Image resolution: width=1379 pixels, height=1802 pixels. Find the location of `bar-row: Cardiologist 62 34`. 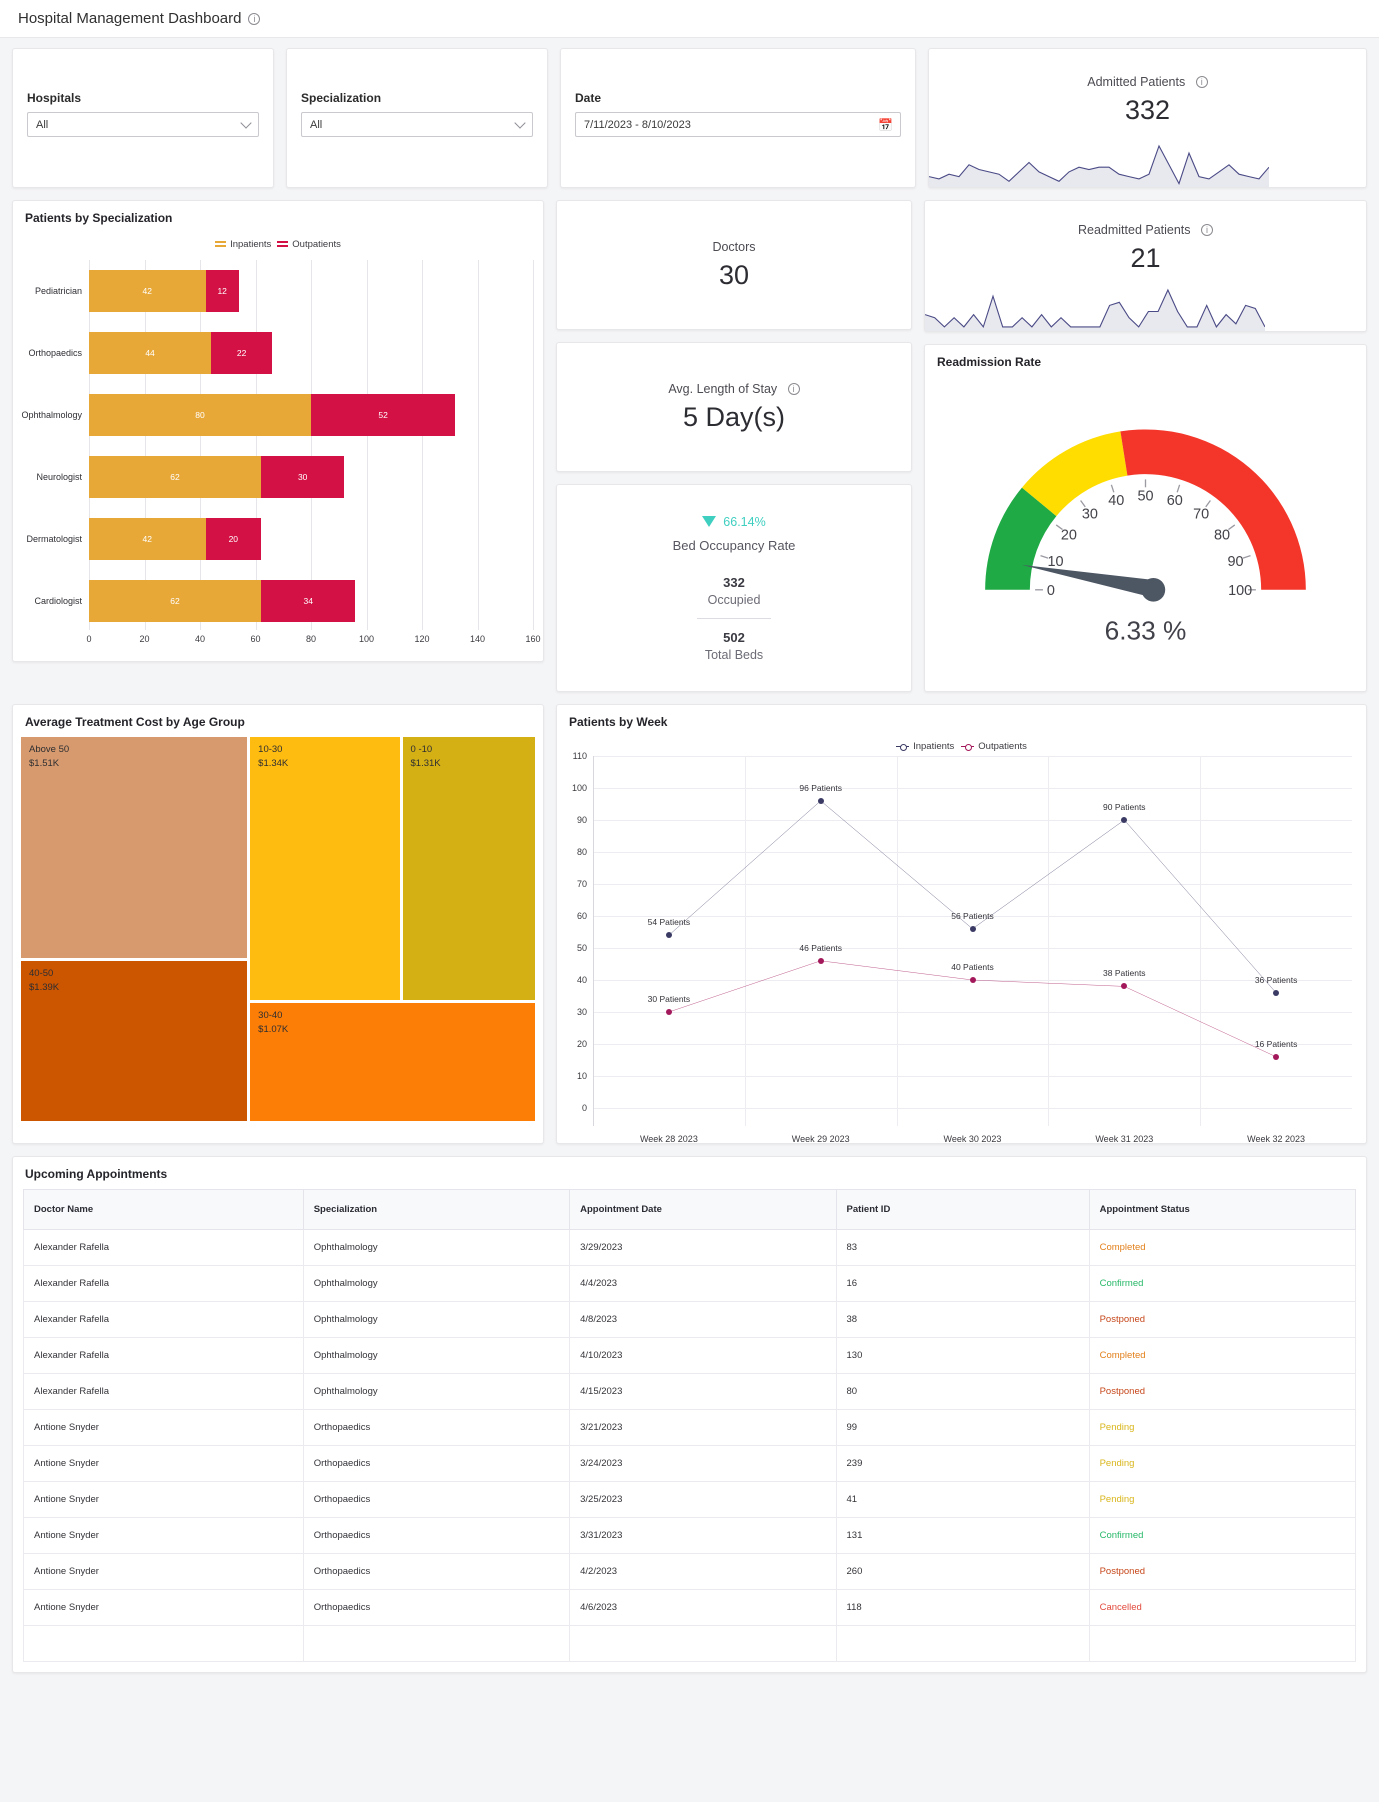

bar-row: Cardiologist 62 34 is located at coordinates (273, 601).